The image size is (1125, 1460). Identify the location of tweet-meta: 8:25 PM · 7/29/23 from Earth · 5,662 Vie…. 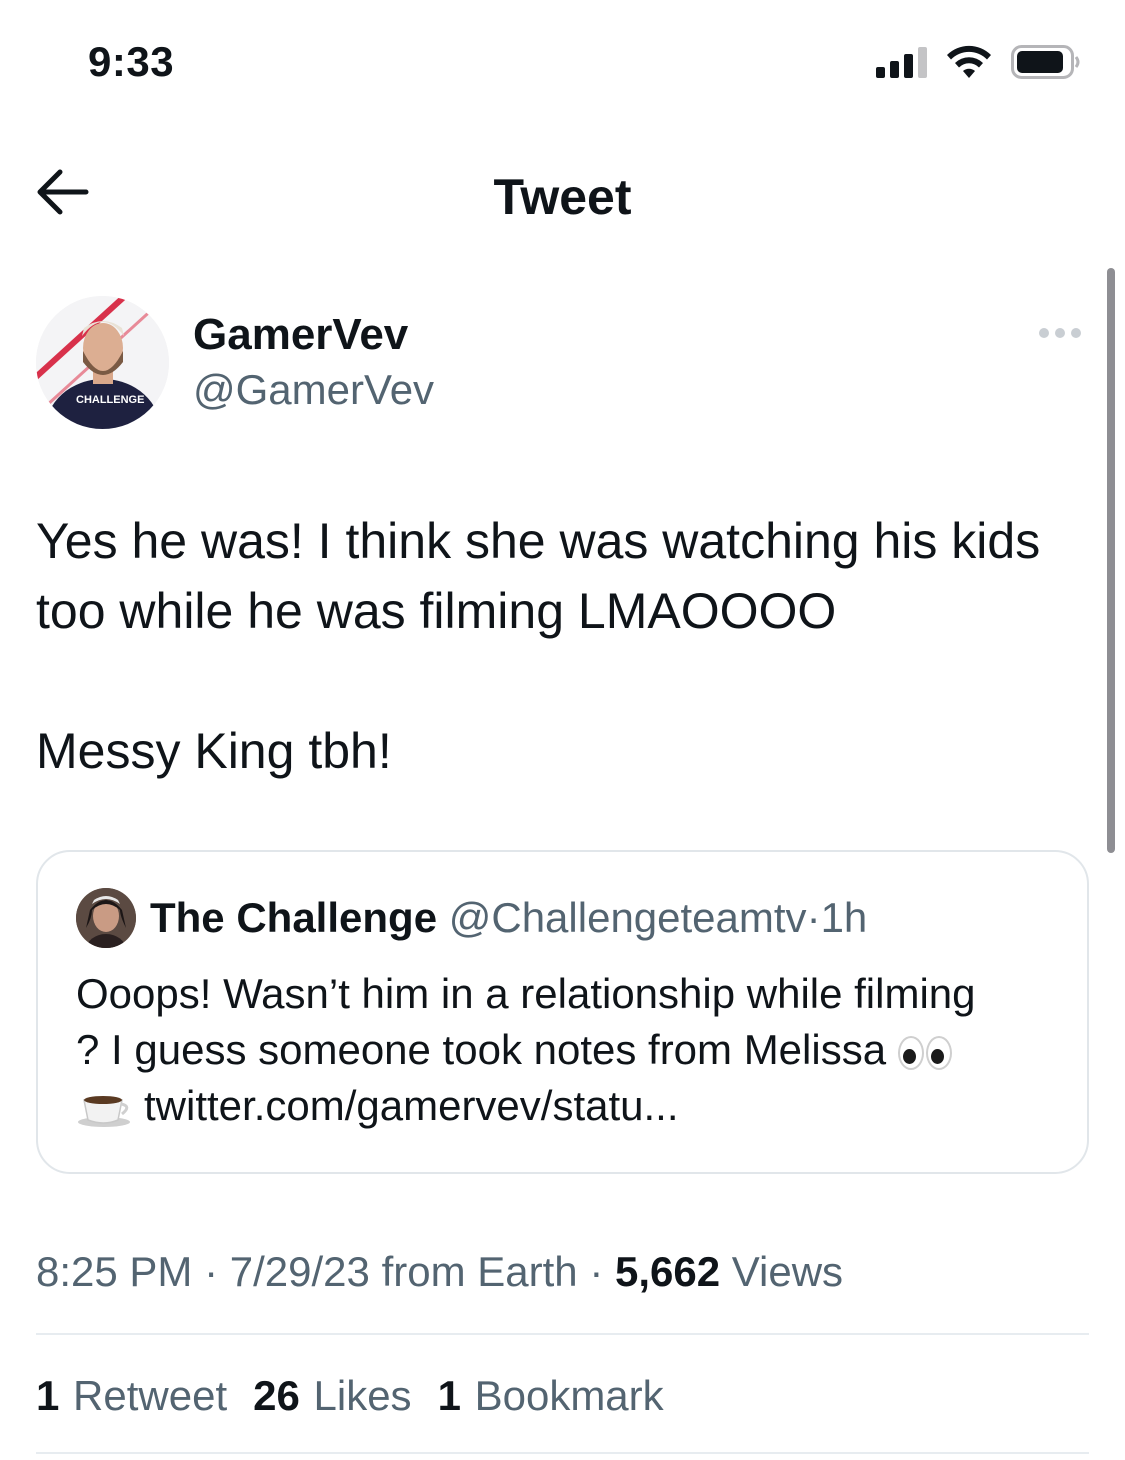
(439, 1272).